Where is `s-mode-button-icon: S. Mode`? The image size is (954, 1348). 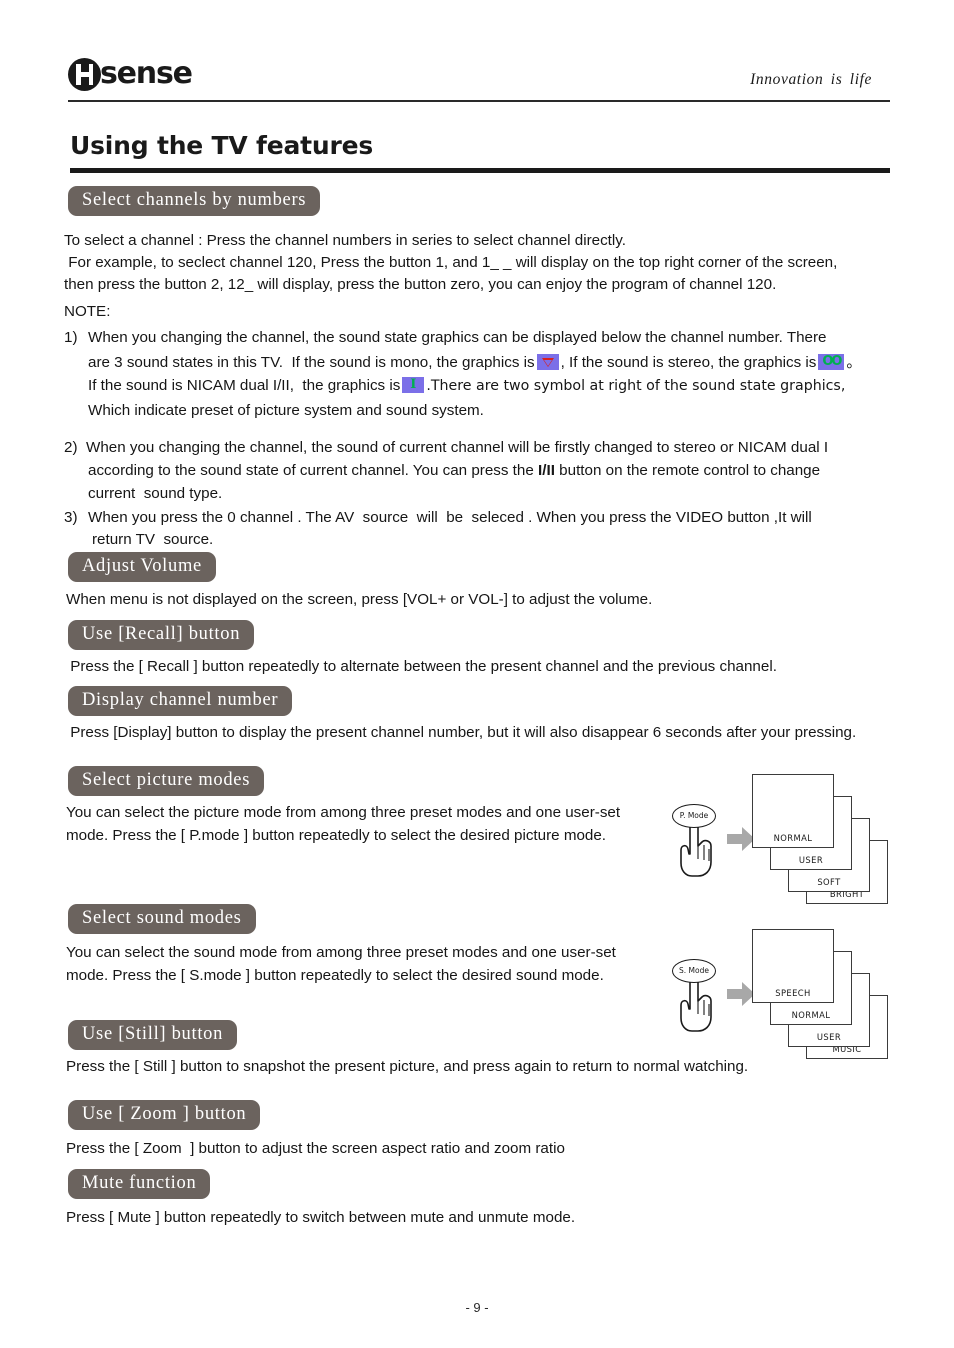 s-mode-button-icon: S. Mode is located at coordinates (694, 971).